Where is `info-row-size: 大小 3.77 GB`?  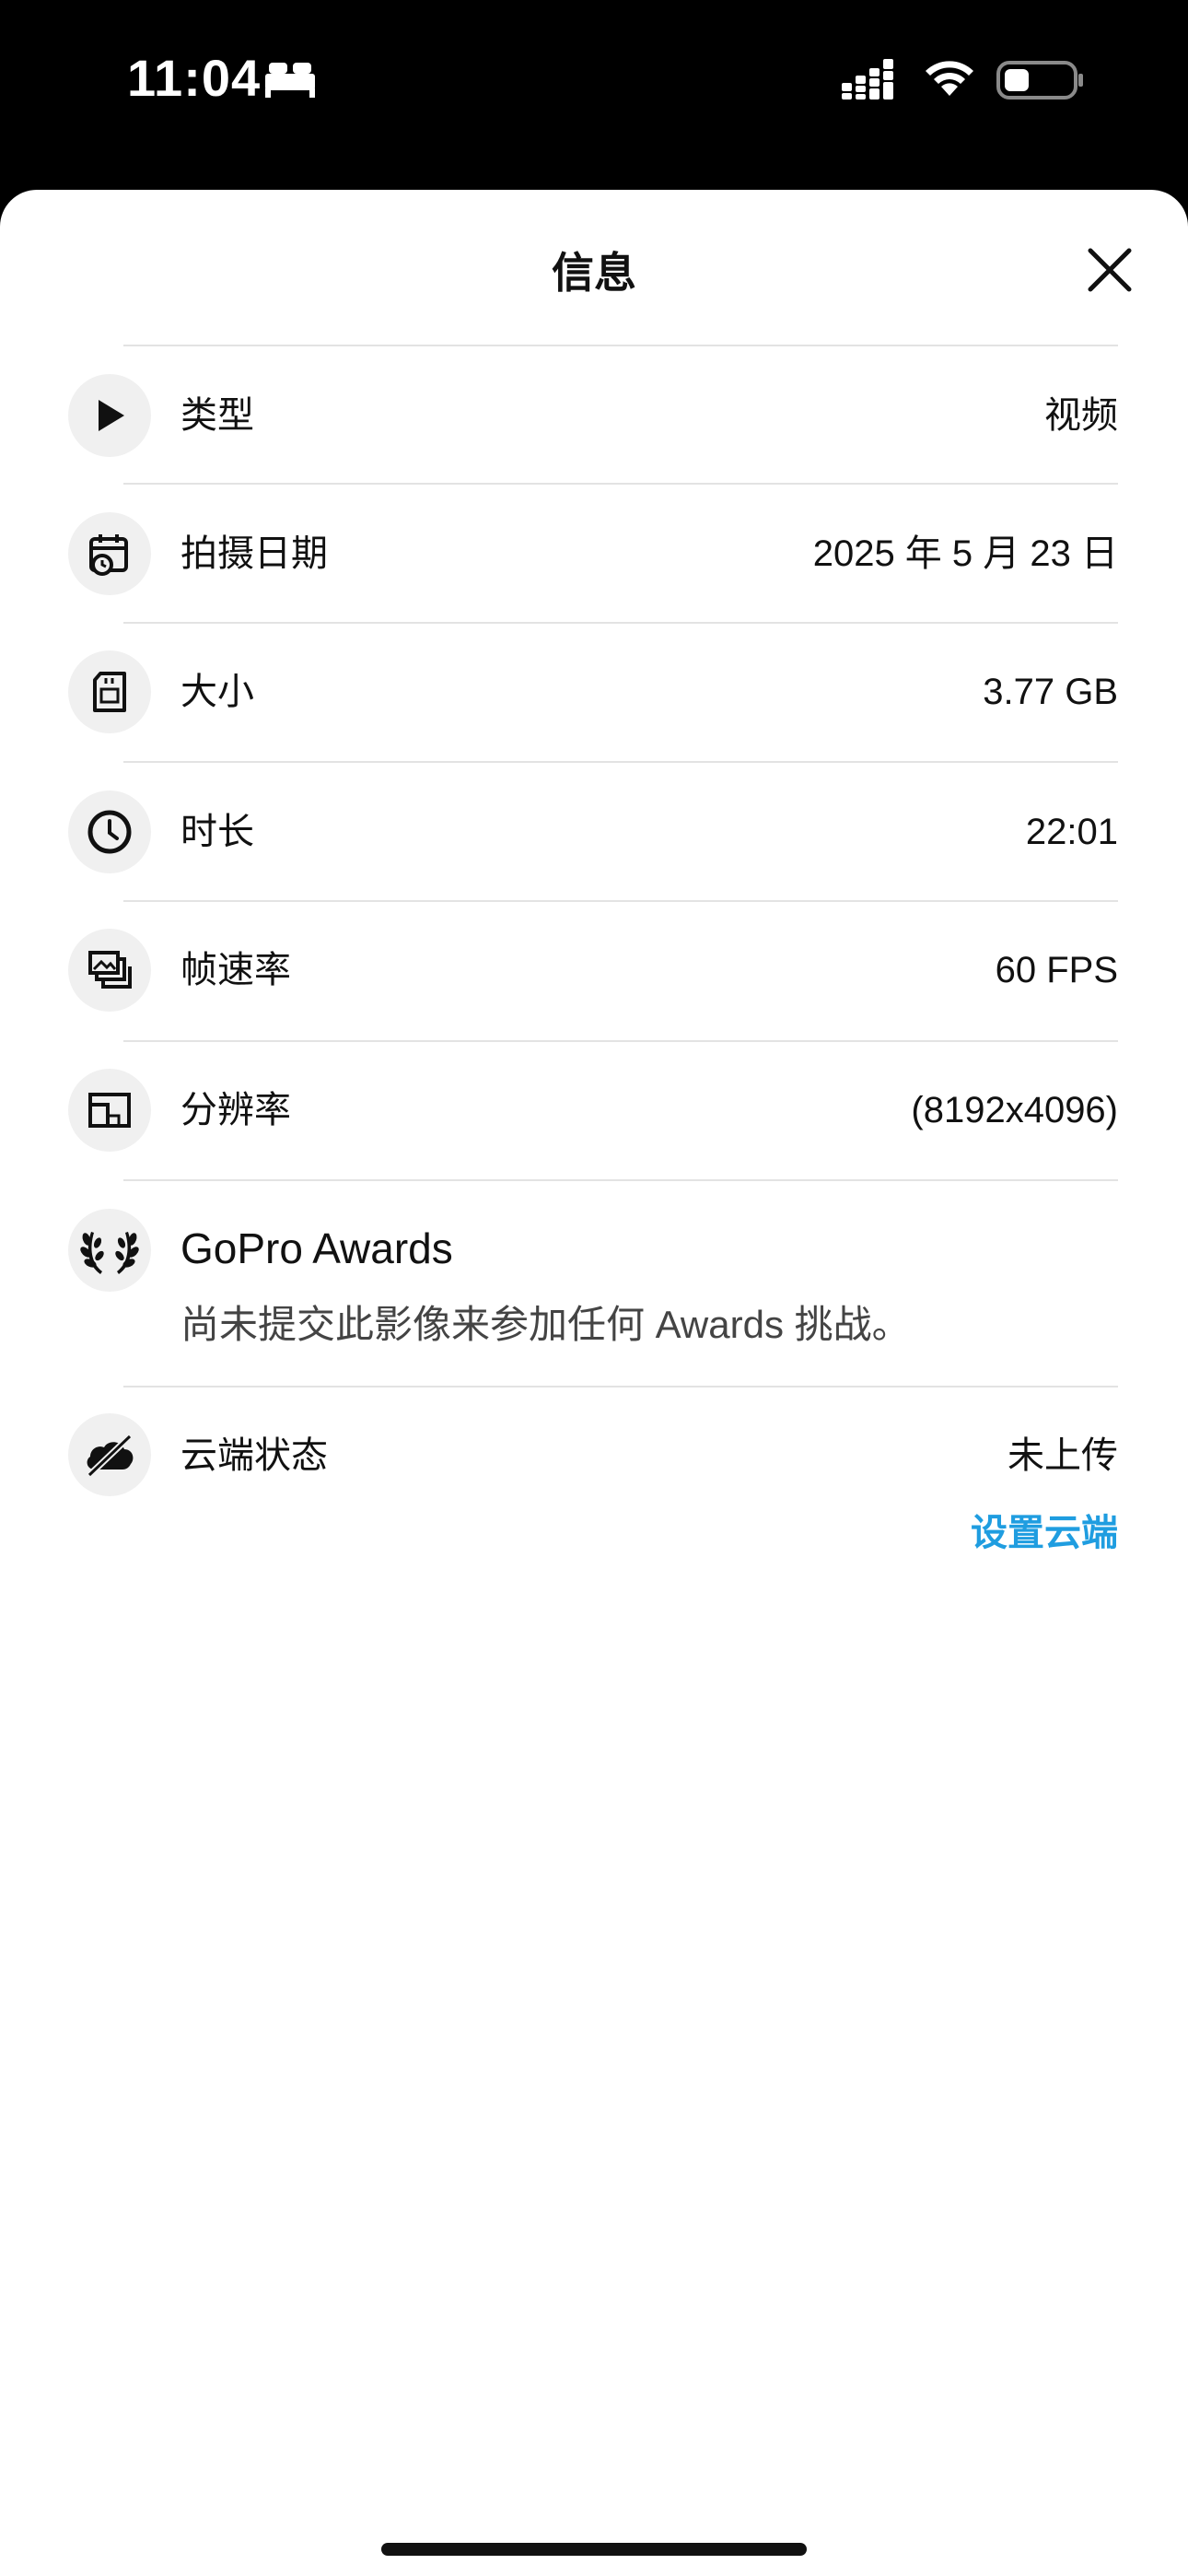 info-row-size: 大小 3.77 GB is located at coordinates (594, 705).